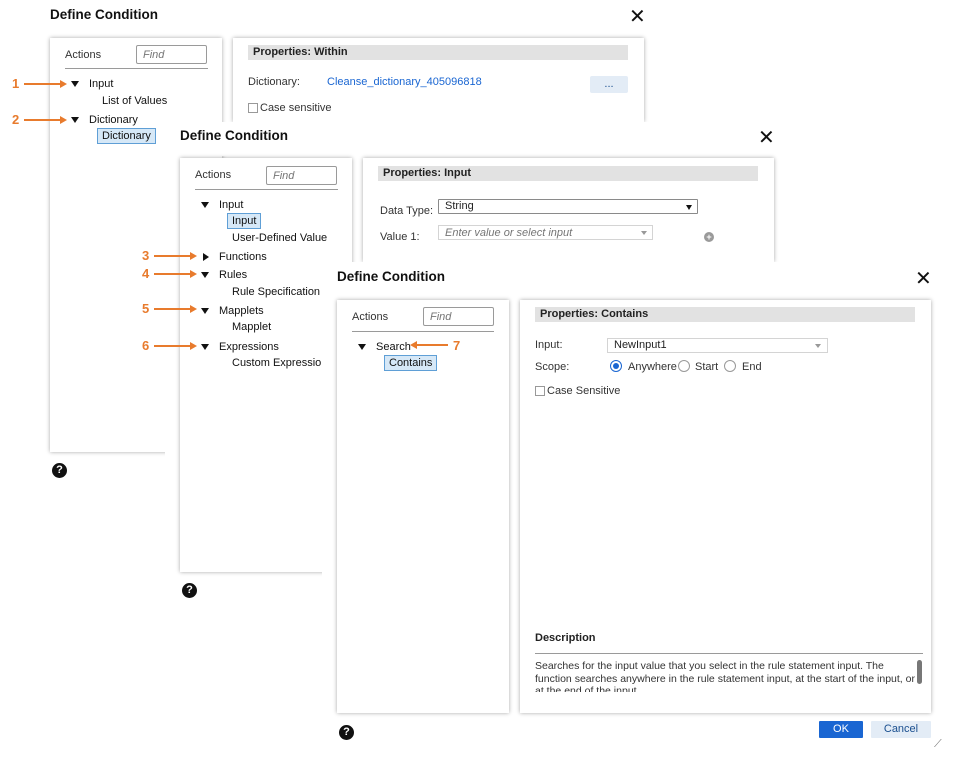 This screenshot has width=963, height=767. Describe the element at coordinates (241, 311) in the screenshot. I see `tree-item-mapplets: Mapplets` at that location.